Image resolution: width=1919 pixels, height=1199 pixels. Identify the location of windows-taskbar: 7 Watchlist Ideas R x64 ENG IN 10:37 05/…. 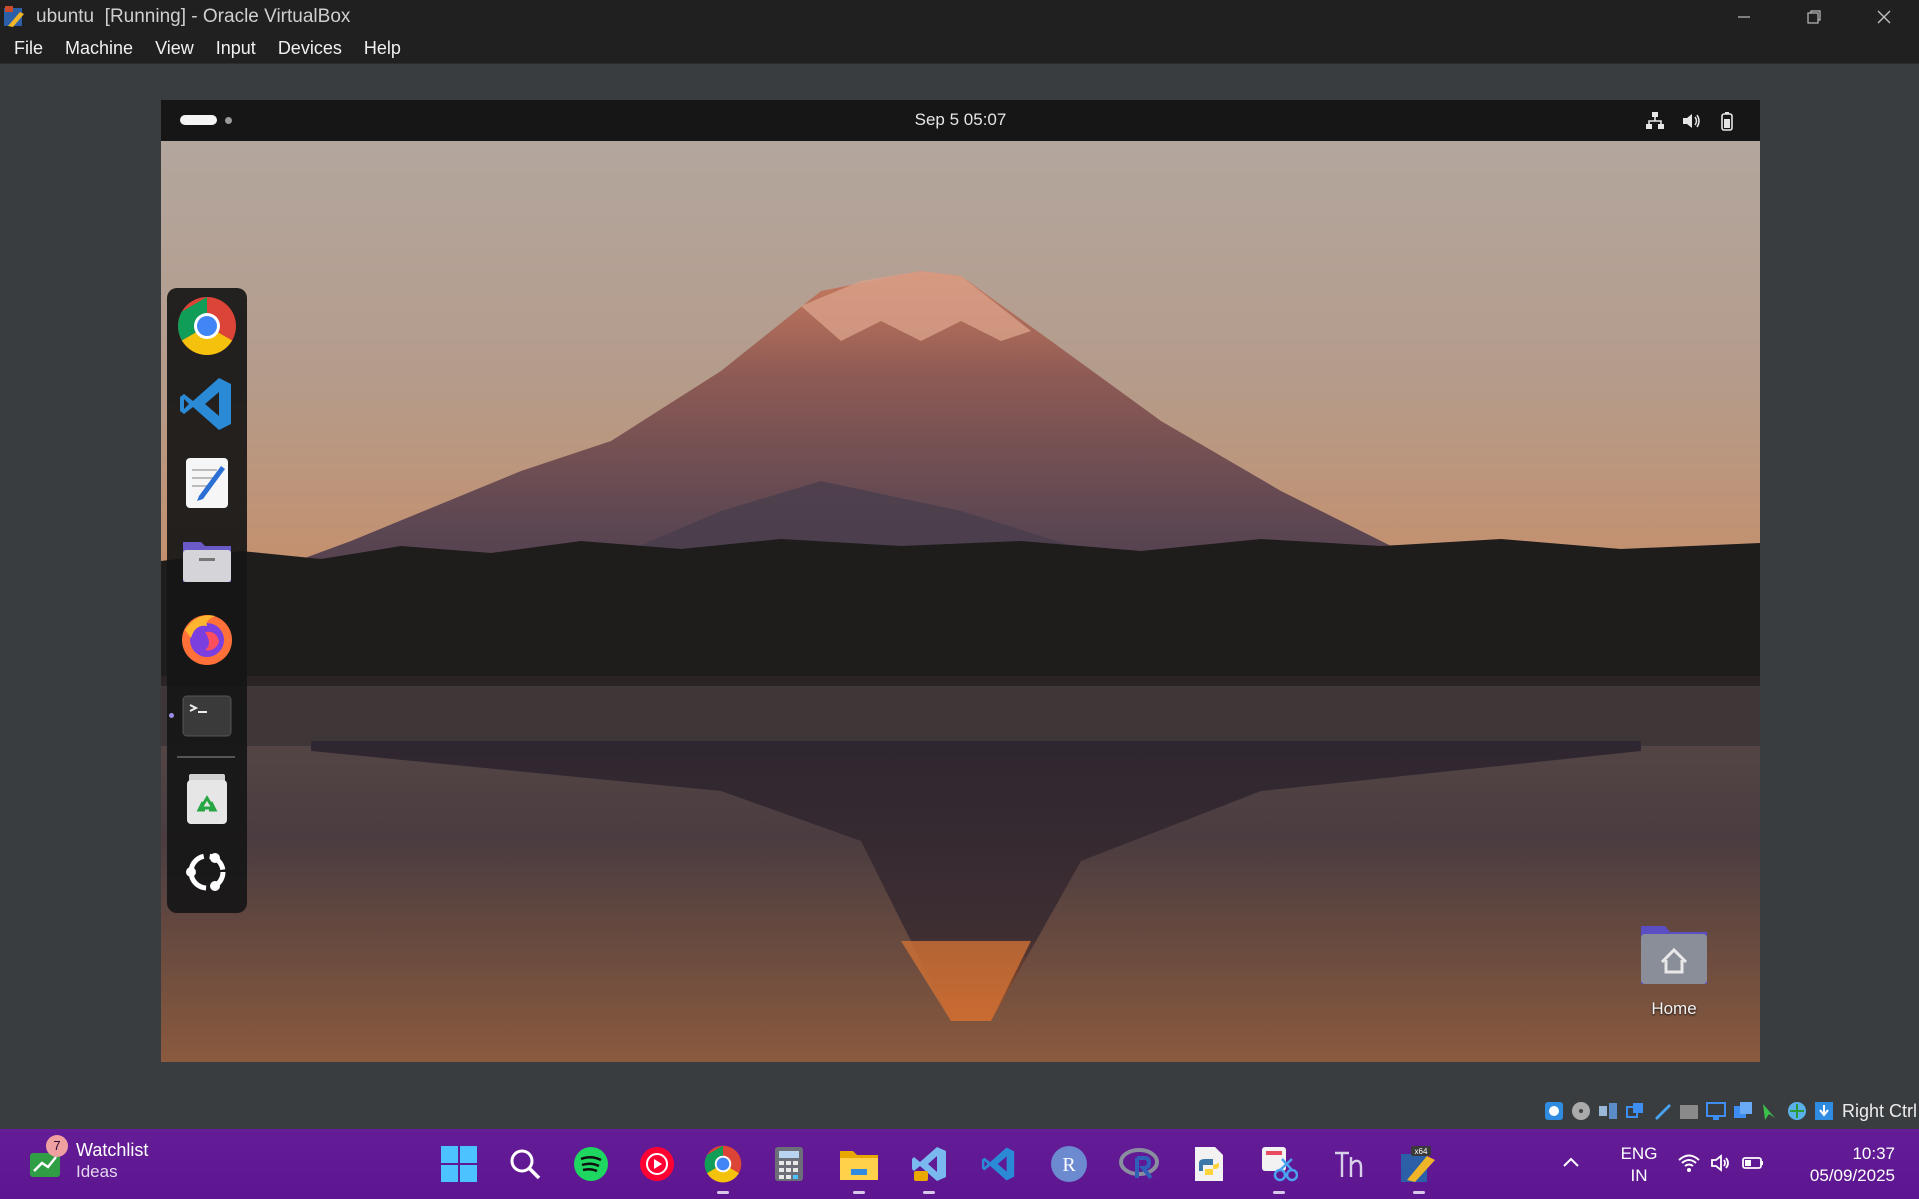
(959, 1164).